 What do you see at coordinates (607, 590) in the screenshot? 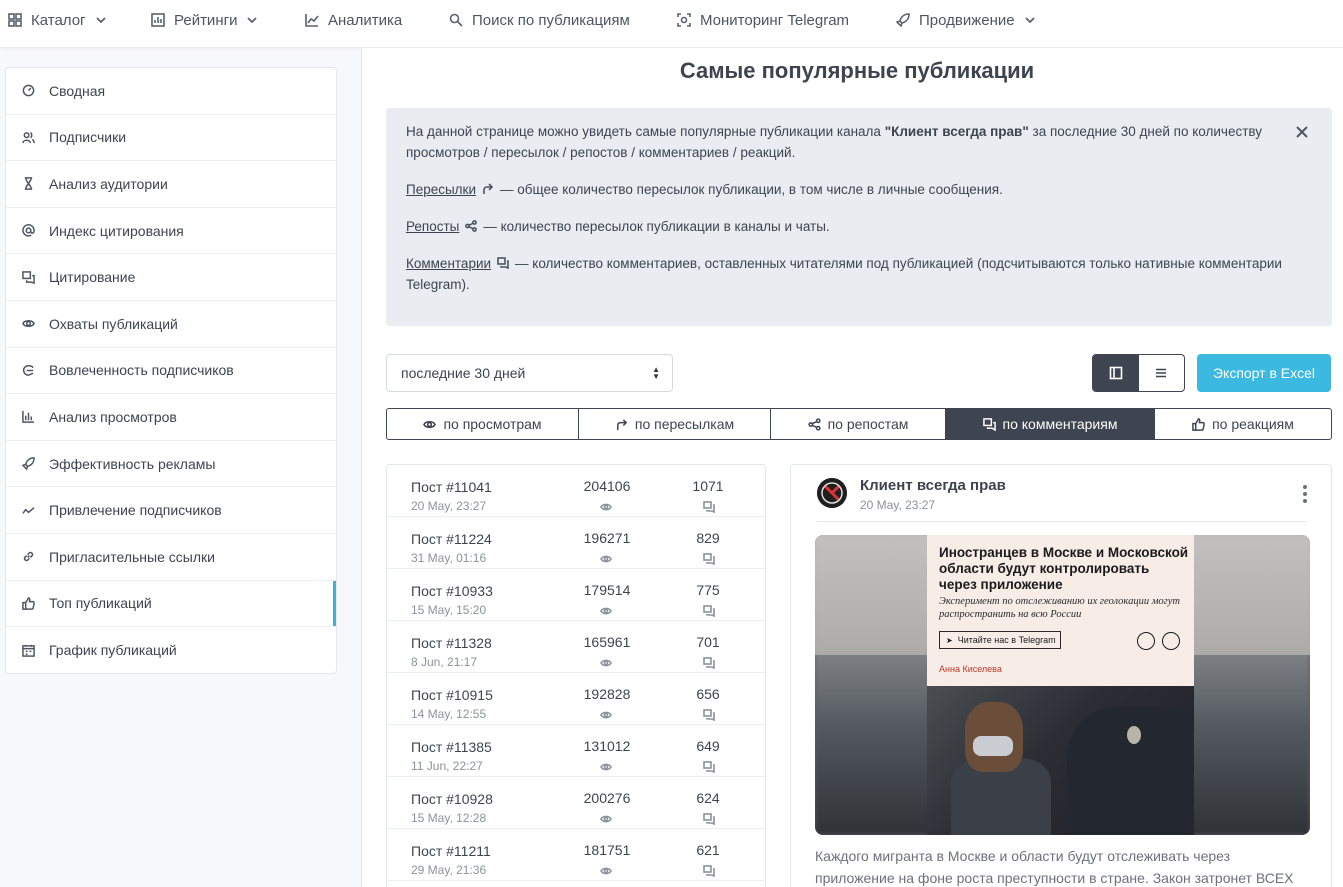
I see `post-views: 179514` at bounding box center [607, 590].